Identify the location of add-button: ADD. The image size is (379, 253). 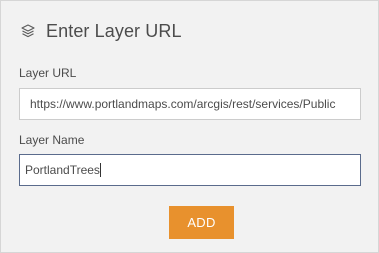
(201, 222).